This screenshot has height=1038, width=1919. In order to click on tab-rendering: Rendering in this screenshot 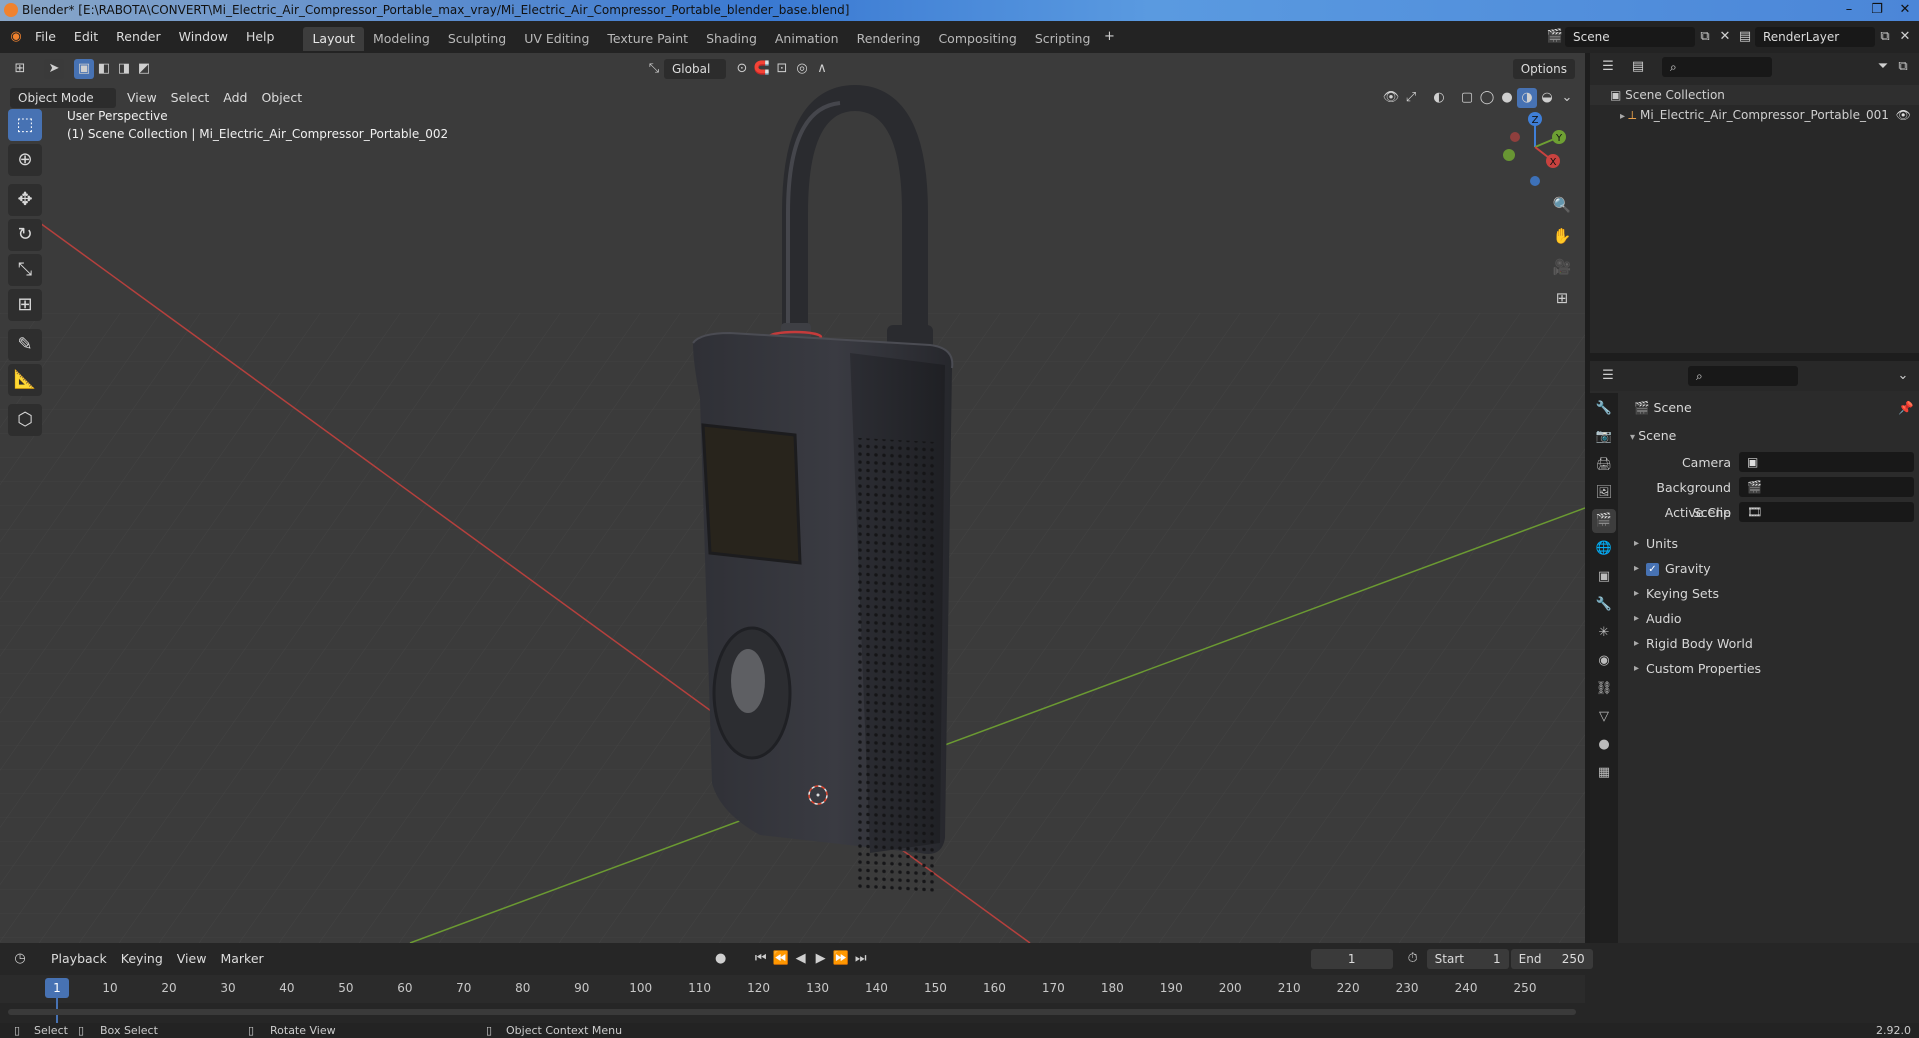, I will do `click(889, 39)`.